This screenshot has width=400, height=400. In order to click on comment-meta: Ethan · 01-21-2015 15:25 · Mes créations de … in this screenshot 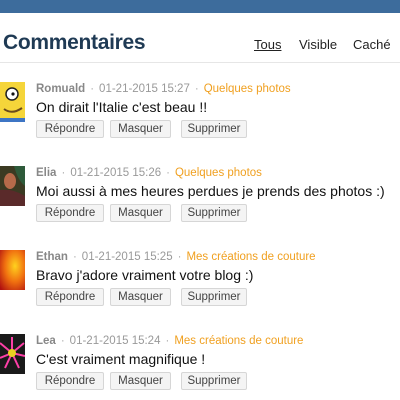, I will do `click(176, 257)`.